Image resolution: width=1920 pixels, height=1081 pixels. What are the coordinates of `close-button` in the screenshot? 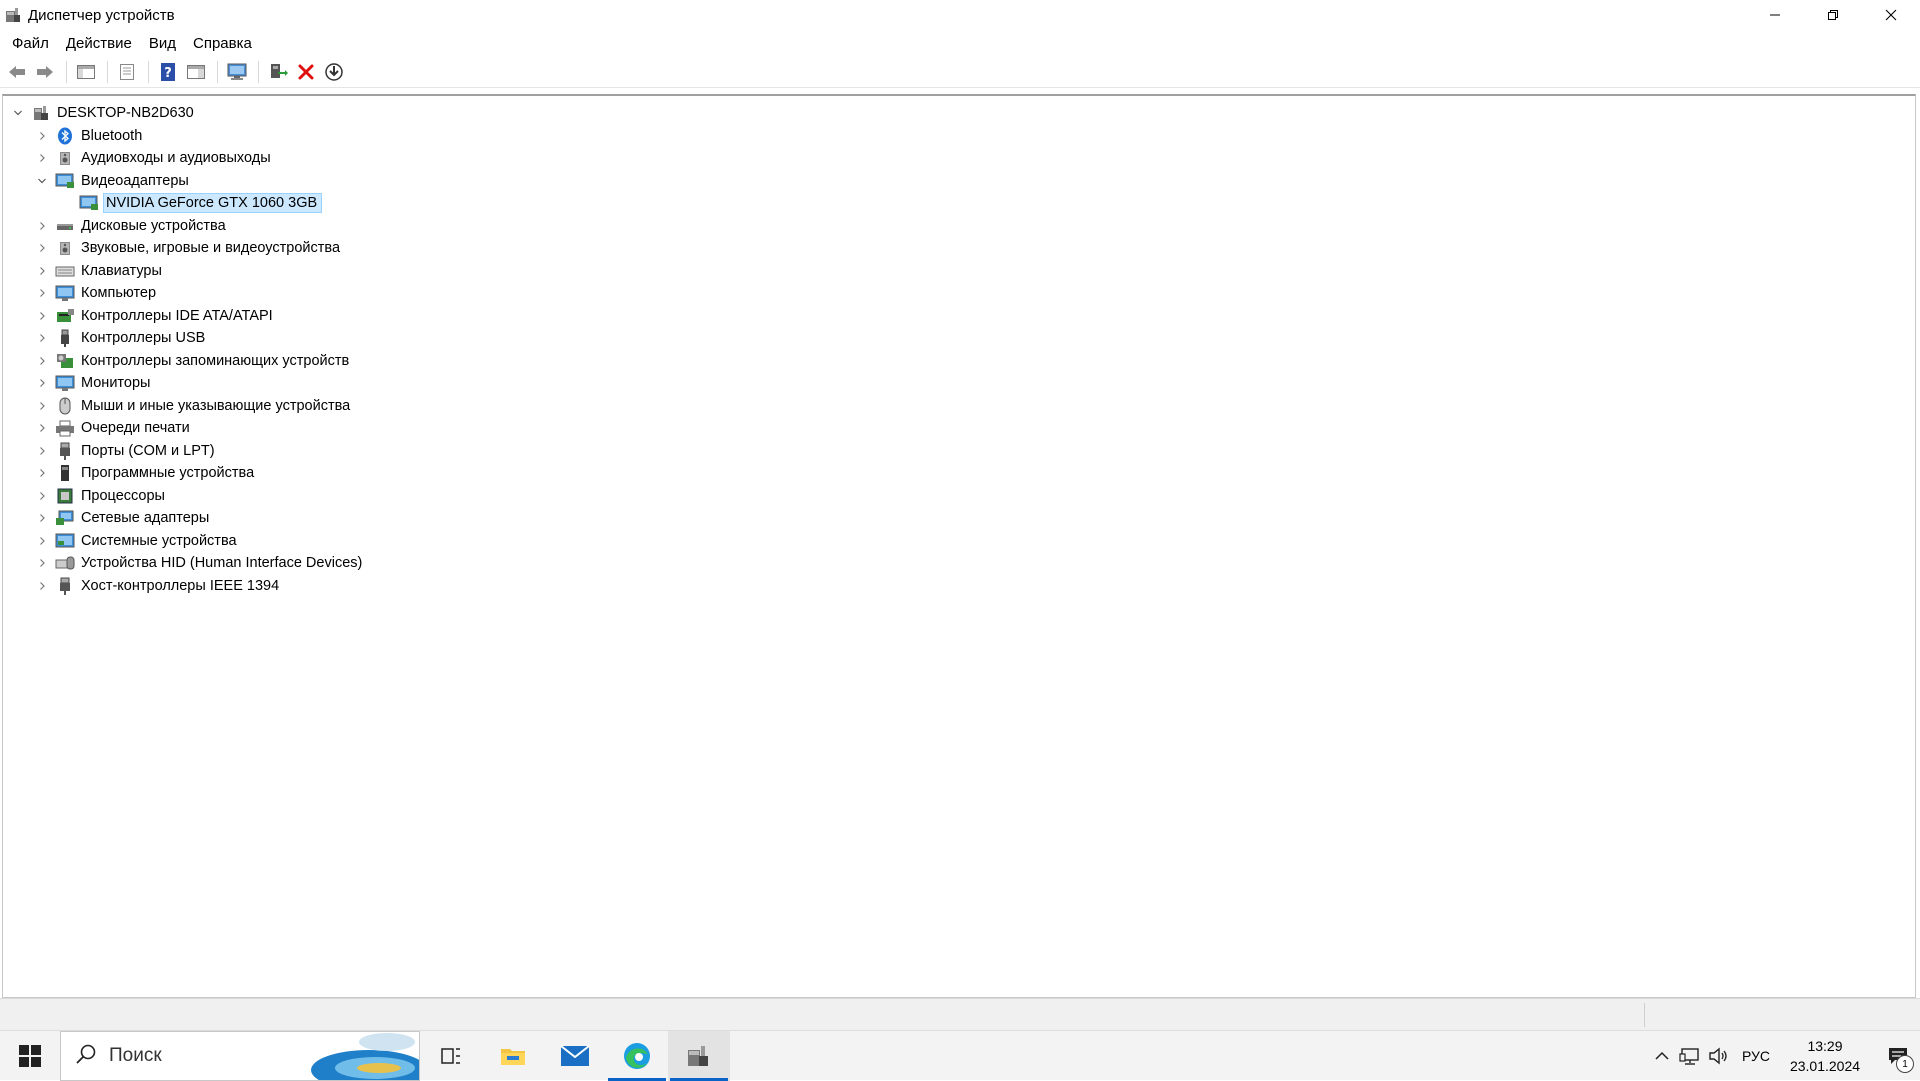 It's located at (1891, 15).